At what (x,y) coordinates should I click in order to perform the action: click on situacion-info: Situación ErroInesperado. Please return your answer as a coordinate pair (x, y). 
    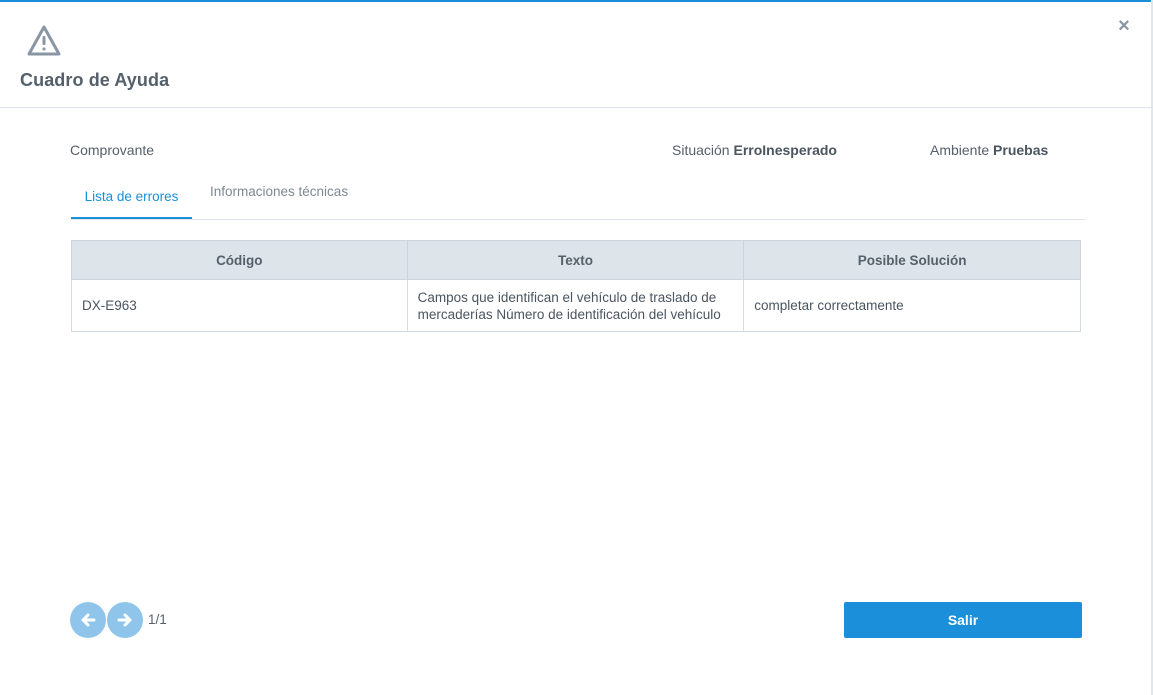
    Looking at the image, I should click on (754, 150).